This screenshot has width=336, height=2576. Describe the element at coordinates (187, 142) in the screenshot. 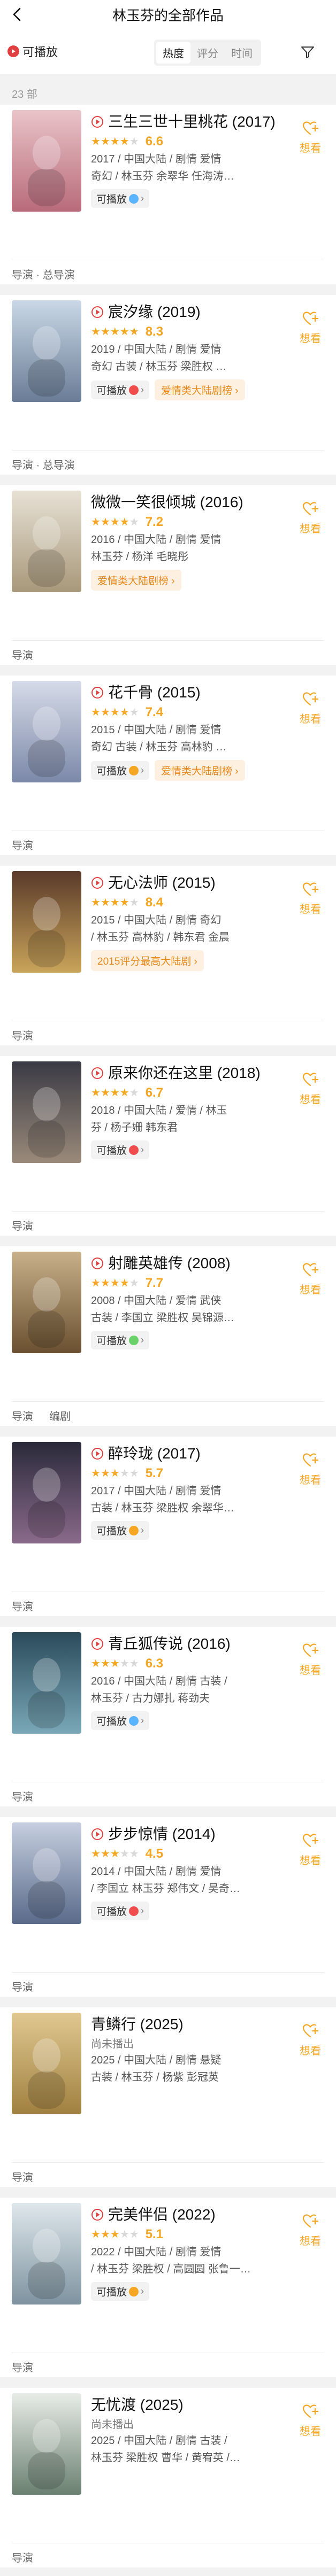

I see `rating: ★ ★ ★ ★ ★ 6.6` at that location.